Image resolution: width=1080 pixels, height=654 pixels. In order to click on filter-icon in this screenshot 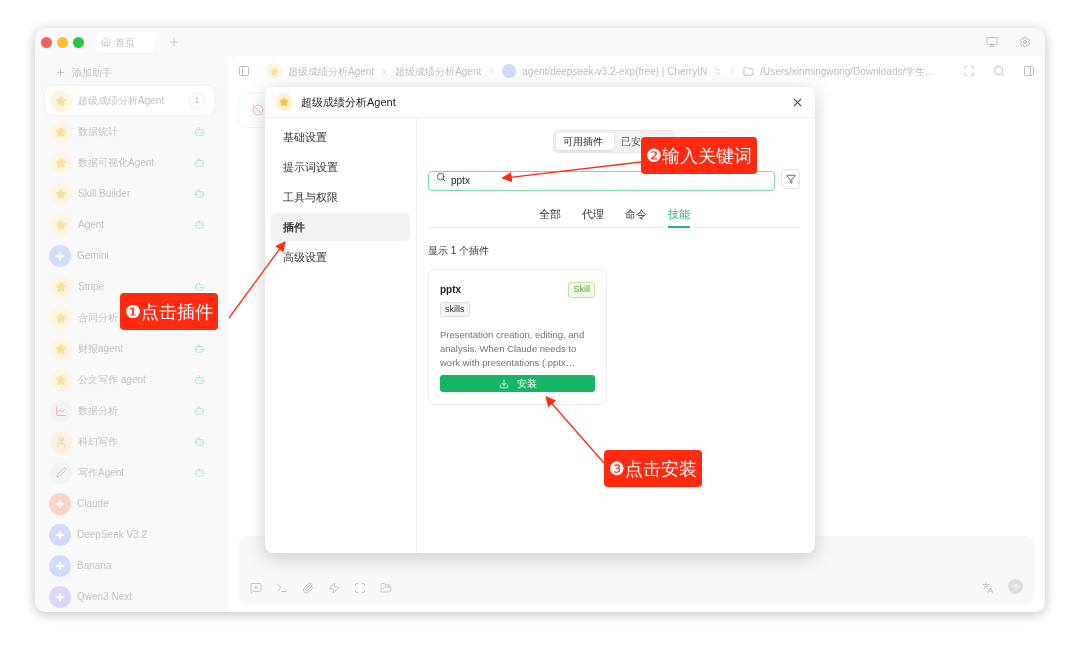, I will do `click(790, 179)`.